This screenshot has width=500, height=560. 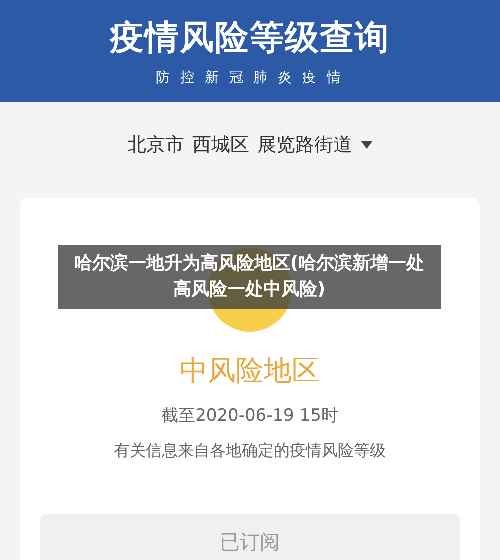 What do you see at coordinates (250, 78) in the screenshot?
I see `page-subtitle: 防 控 新 冠 肺 炎 疫 情` at bounding box center [250, 78].